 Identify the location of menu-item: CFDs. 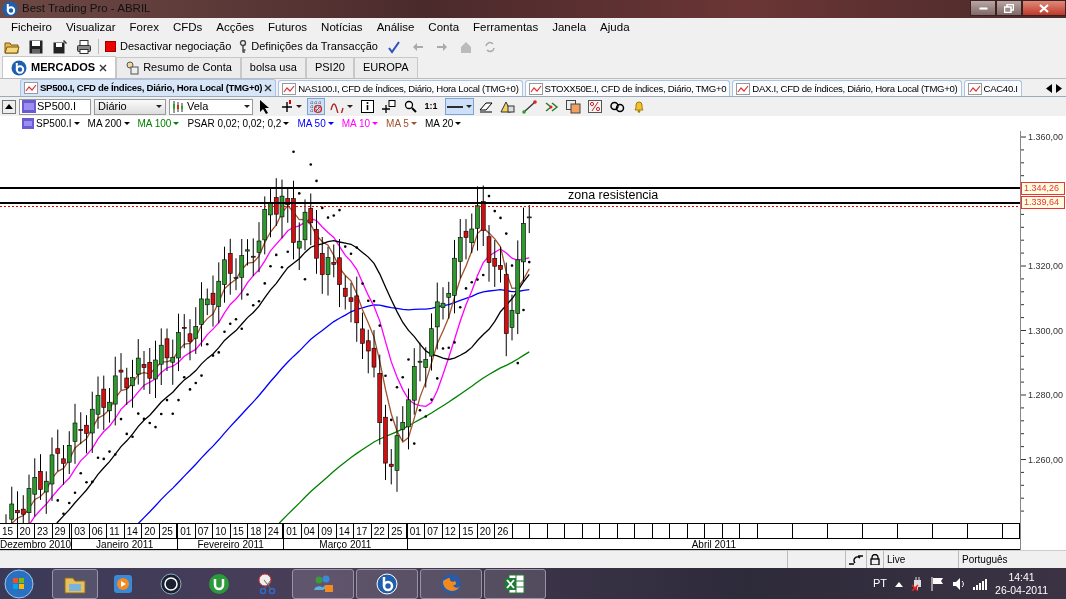
(187, 27).